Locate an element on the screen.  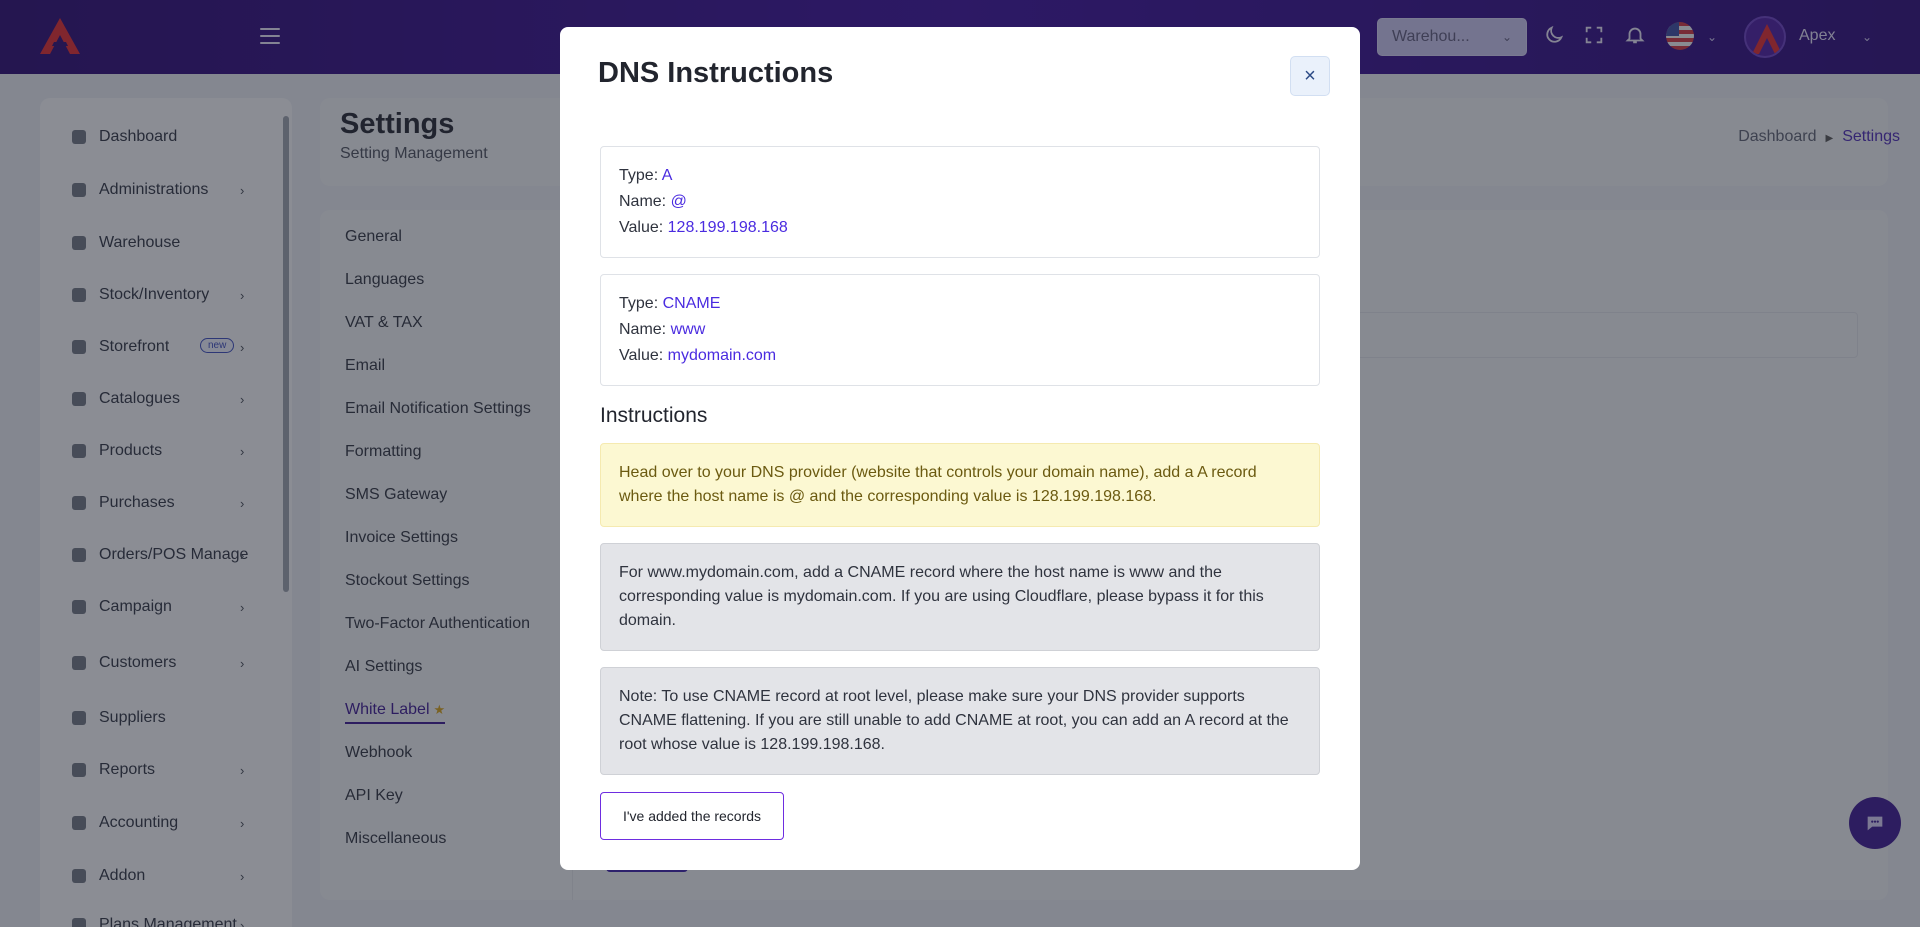
modal-title: DNS Instructions is located at coordinates (716, 73).